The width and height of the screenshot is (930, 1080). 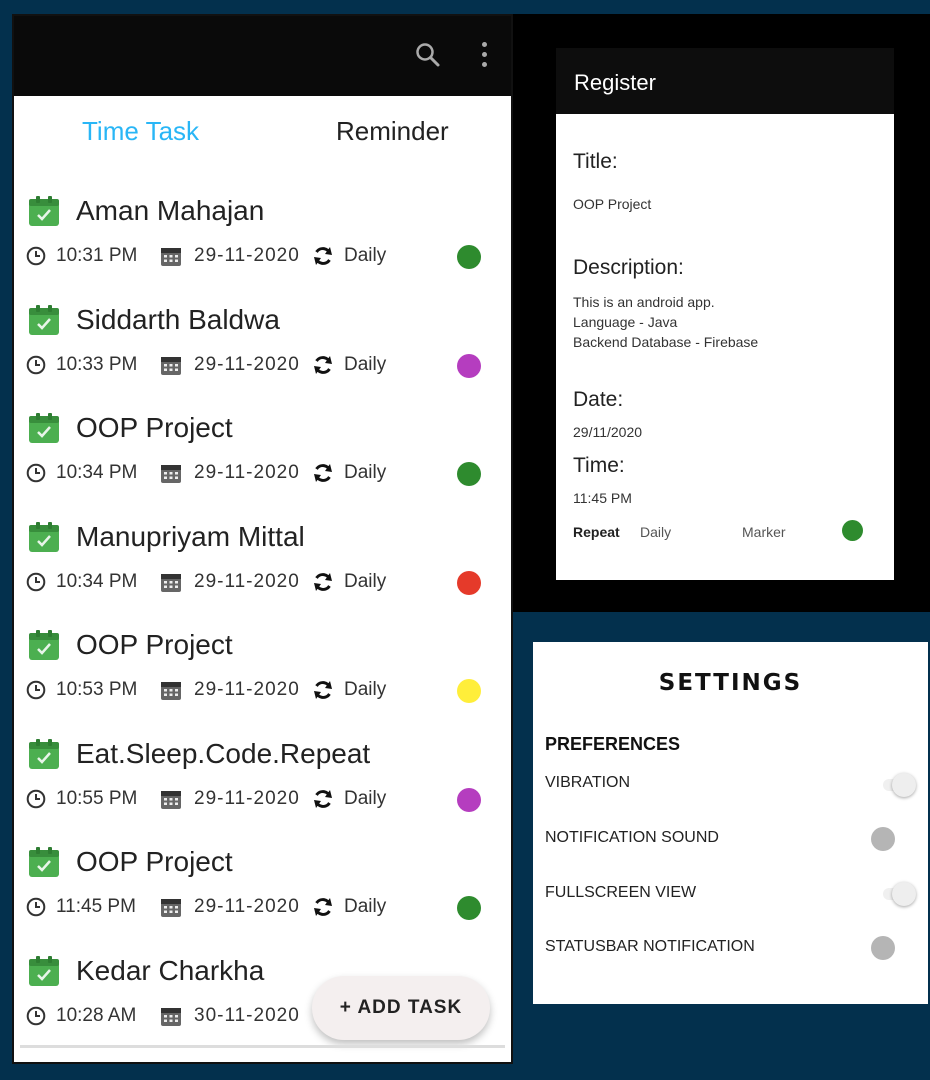 What do you see at coordinates (96, 906) in the screenshot?
I see `task-time: 11:45 PM` at bounding box center [96, 906].